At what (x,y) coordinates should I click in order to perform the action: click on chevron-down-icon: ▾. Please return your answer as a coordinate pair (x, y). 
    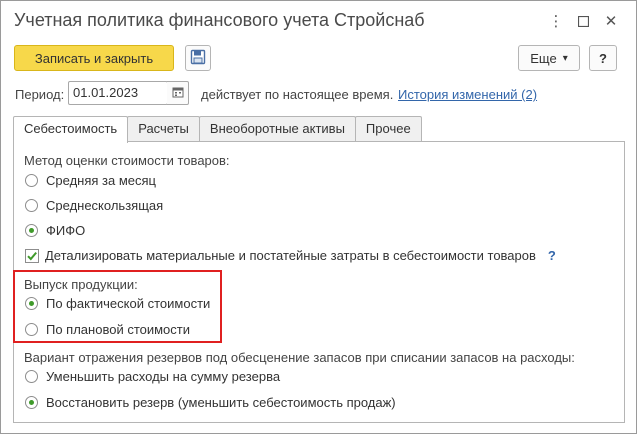
    Looking at the image, I should click on (565, 58).